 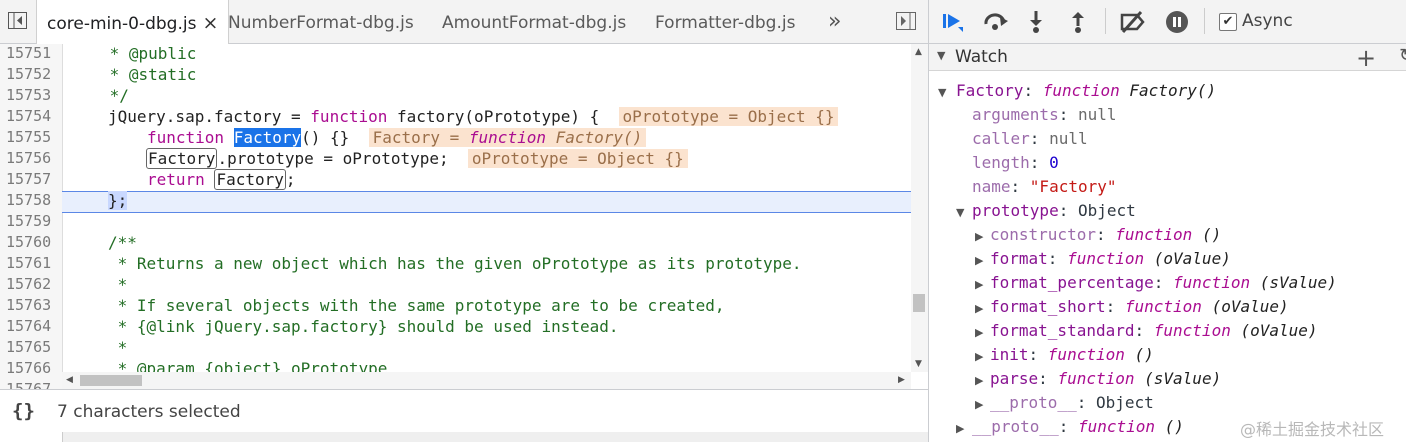 What do you see at coordinates (534, 21) in the screenshot?
I see `tab-amountformat-dbg: AmountFormat-dbg.js` at bounding box center [534, 21].